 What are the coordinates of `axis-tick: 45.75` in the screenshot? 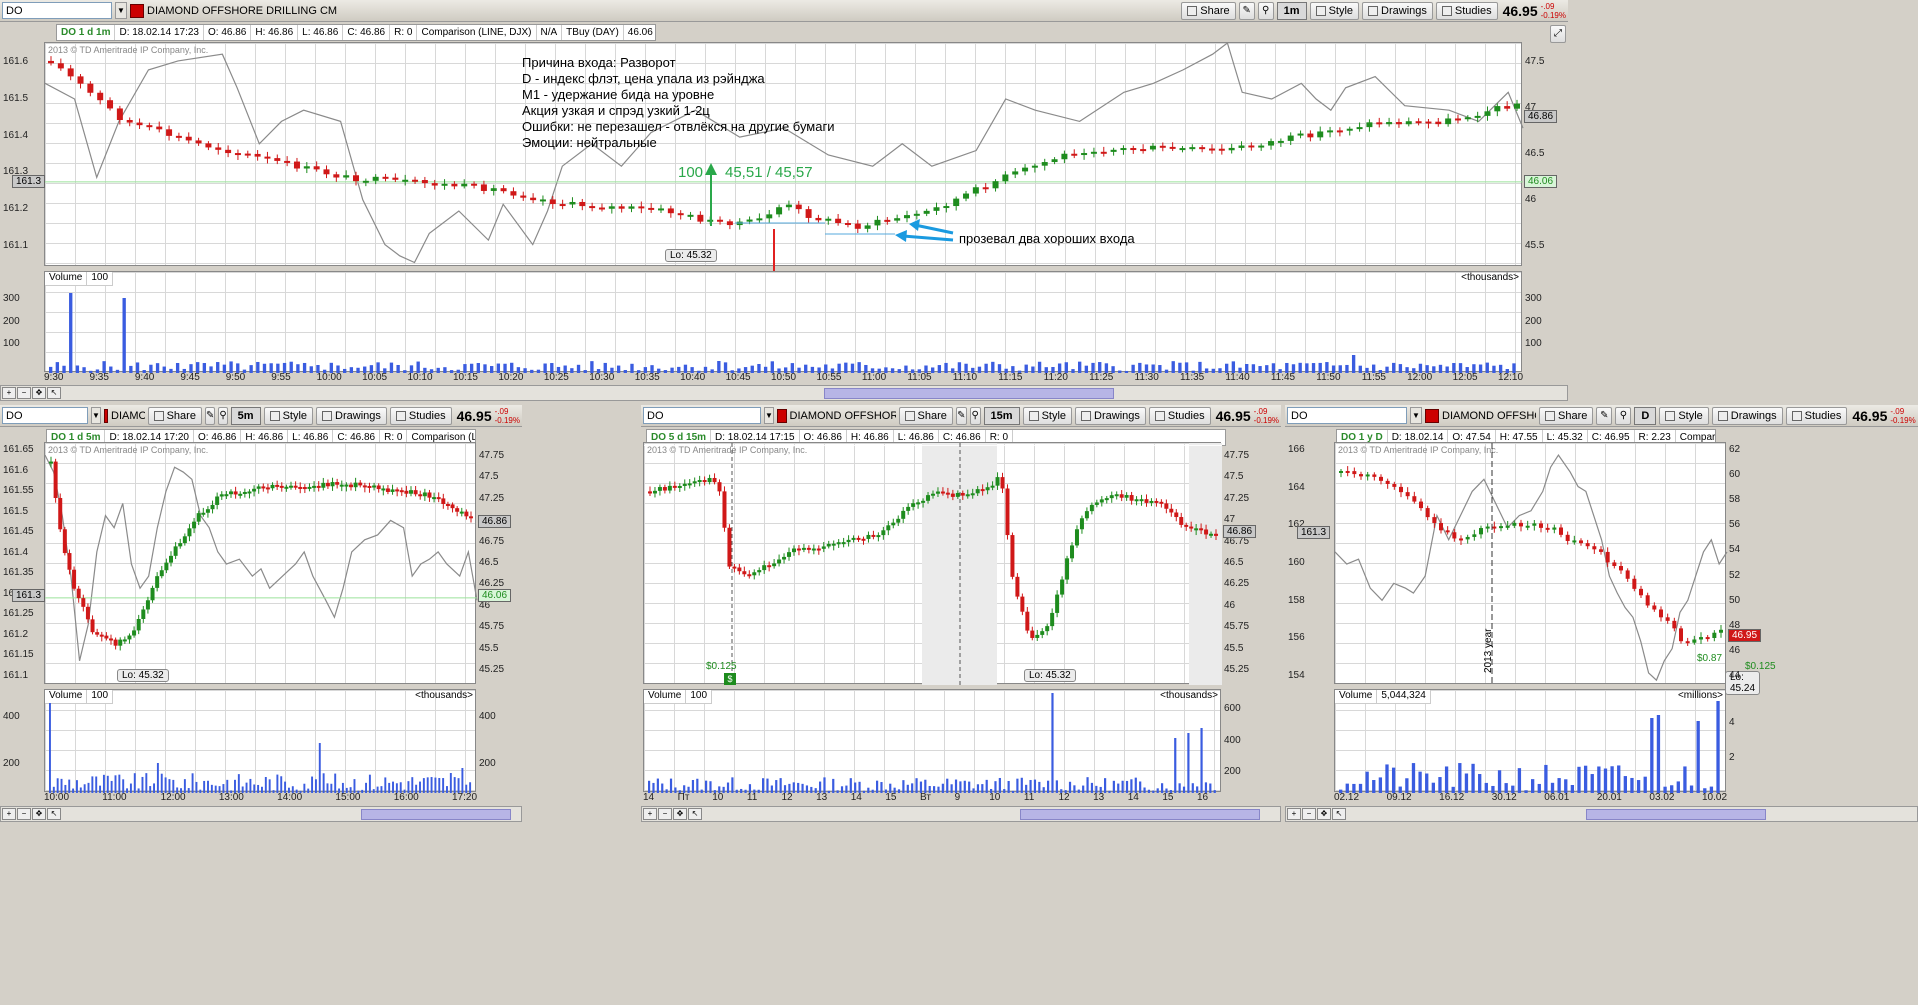 It's located at (1237, 627).